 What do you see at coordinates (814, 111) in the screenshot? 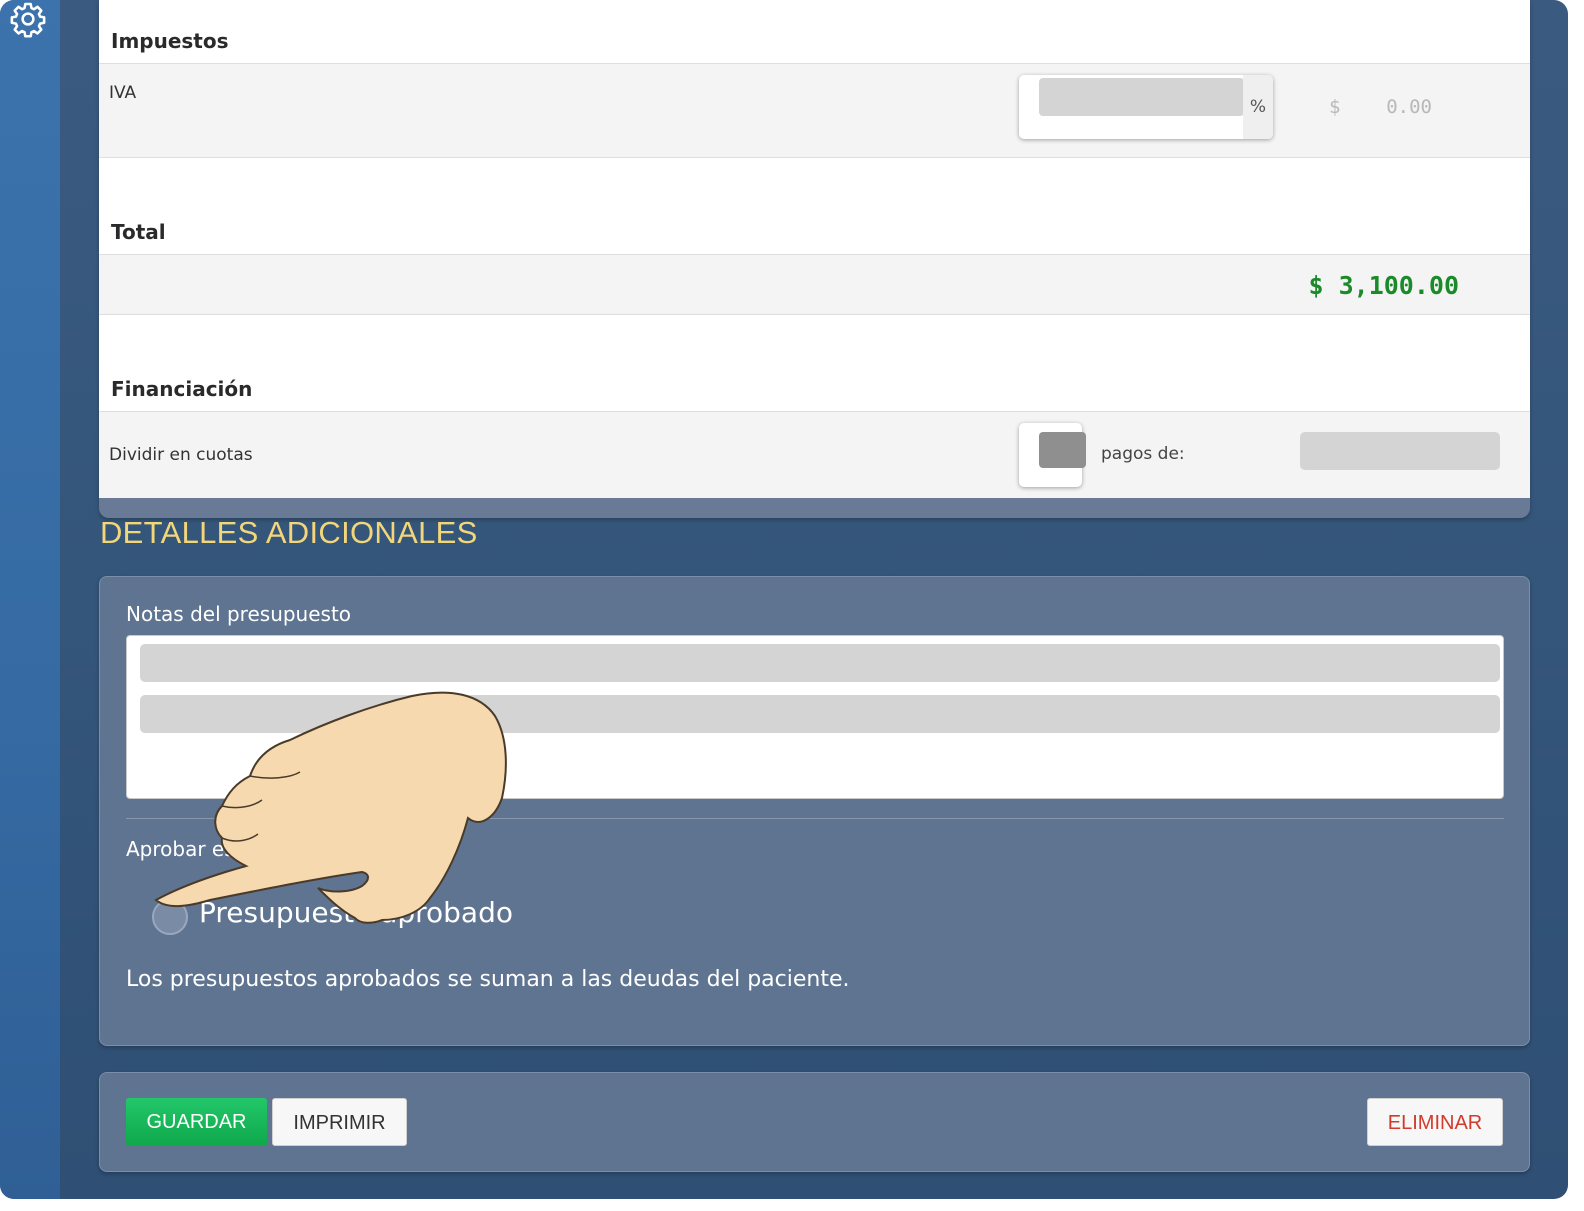
I see `iva-row: IVA % $ 0.00` at bounding box center [814, 111].